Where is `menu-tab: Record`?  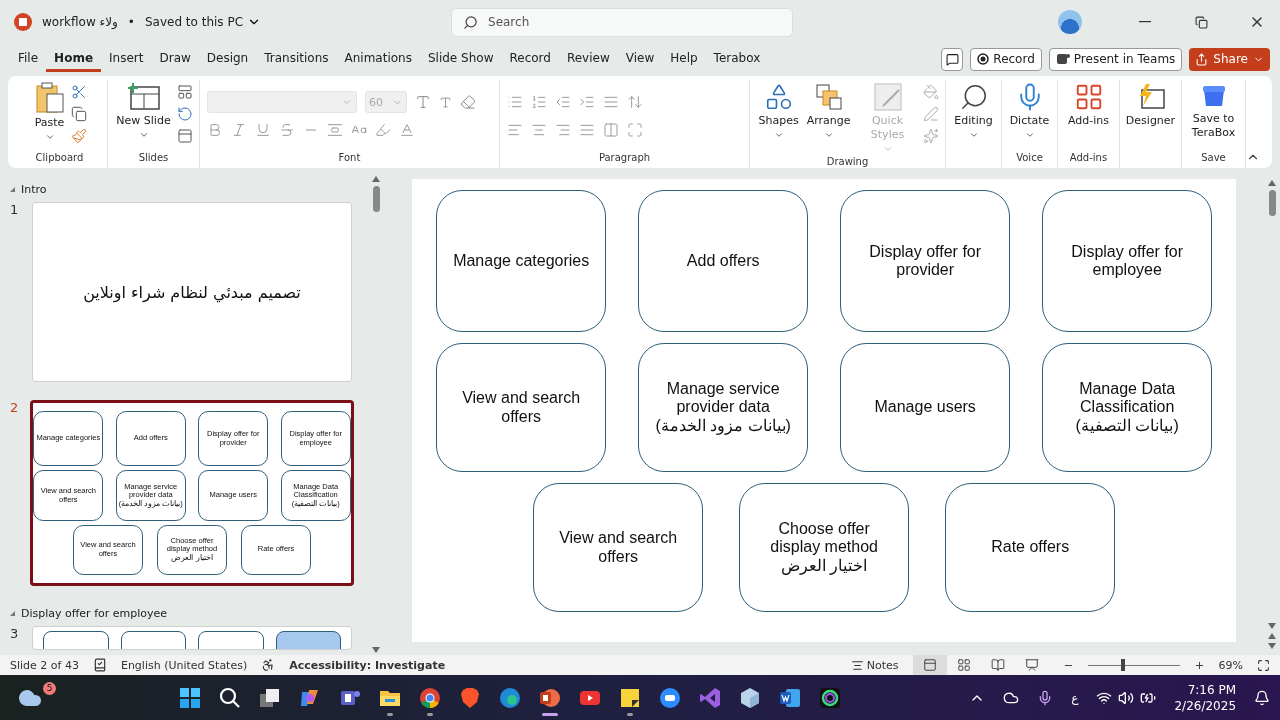 menu-tab: Record is located at coordinates (530, 59).